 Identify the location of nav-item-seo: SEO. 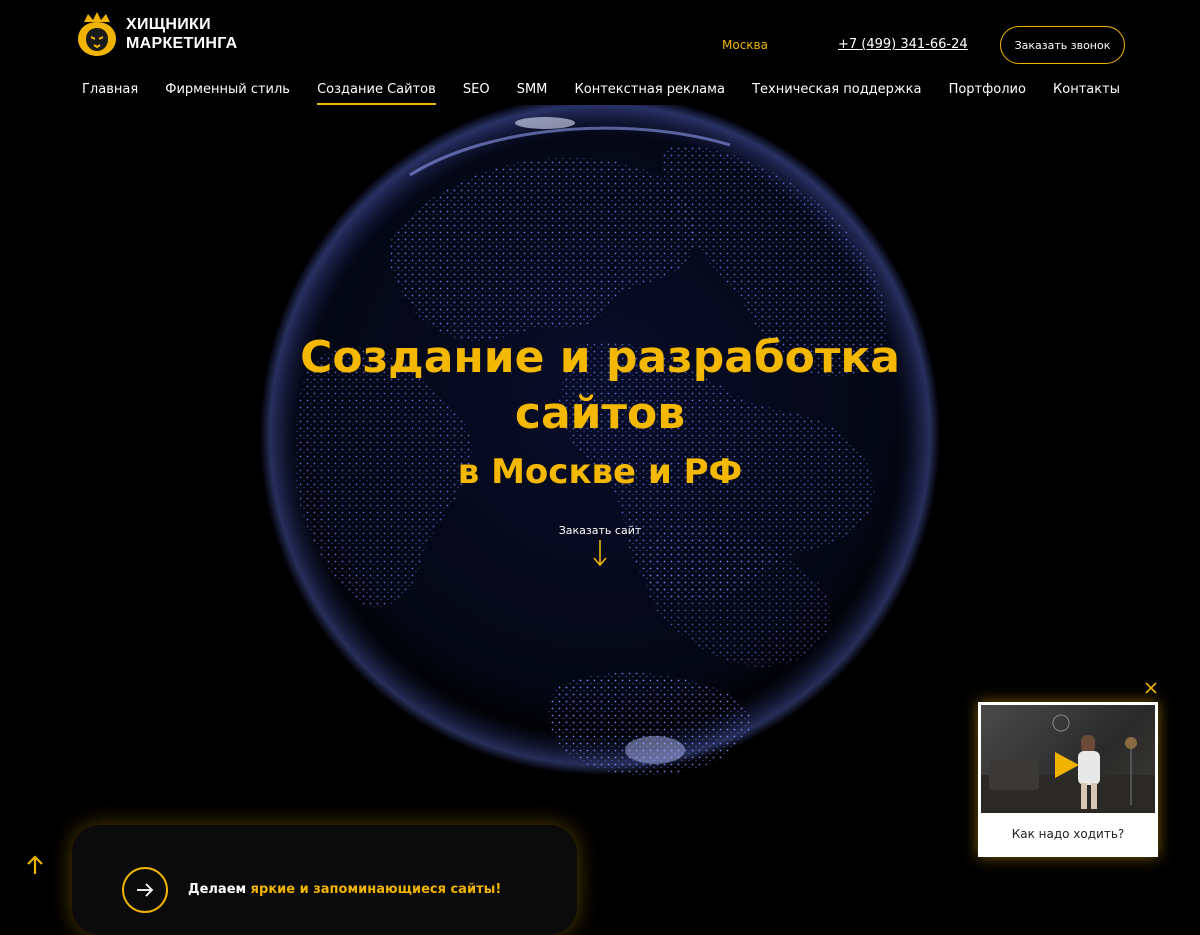
(476, 93).